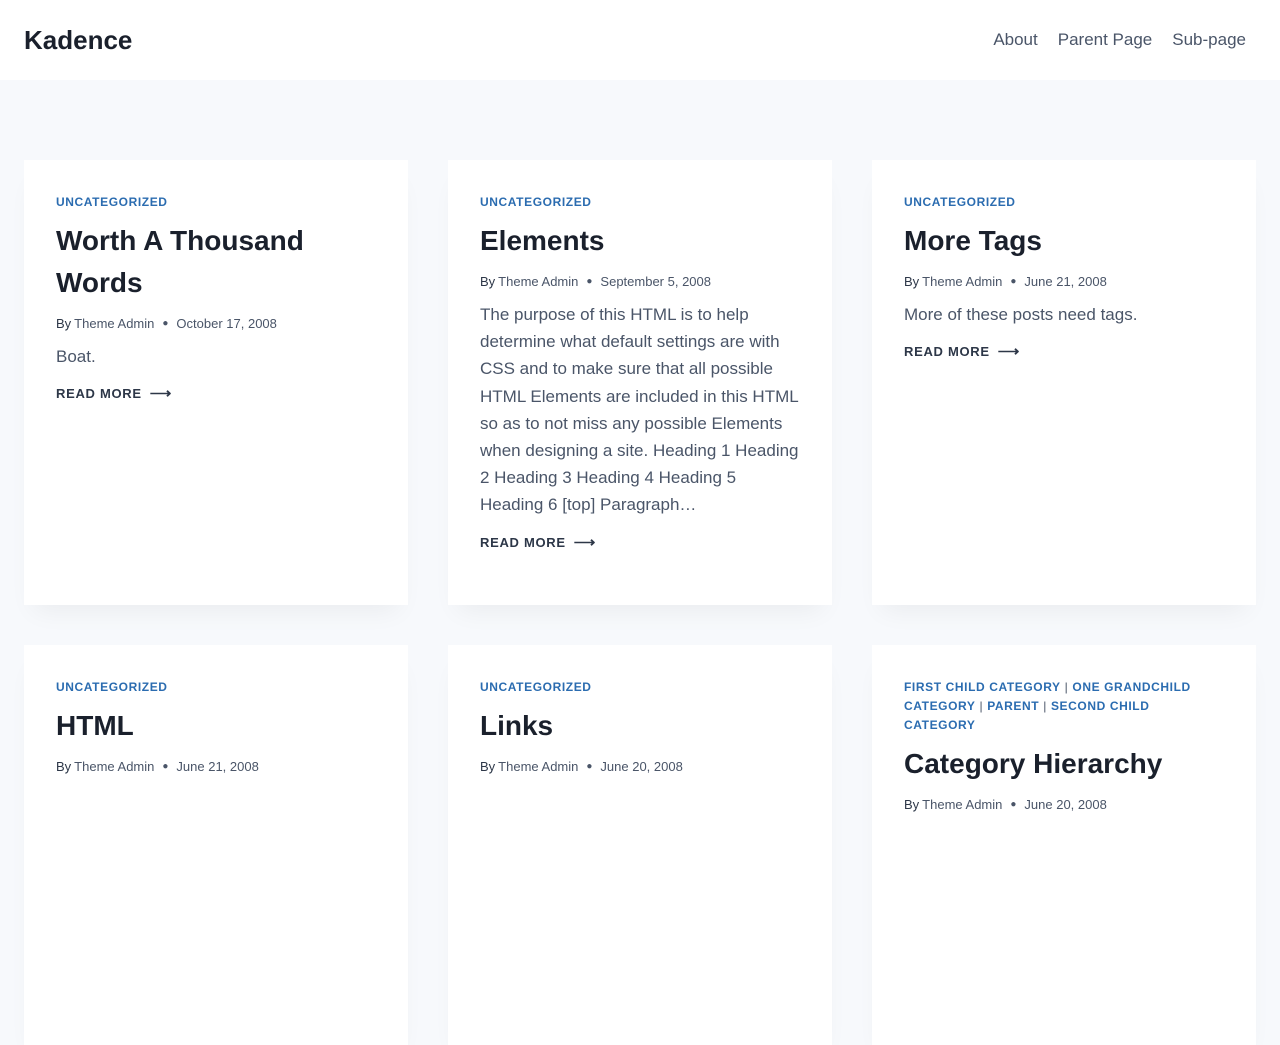  What do you see at coordinates (1021, 314) in the screenshot?
I see `post-excerpt: More of these posts need tags.` at bounding box center [1021, 314].